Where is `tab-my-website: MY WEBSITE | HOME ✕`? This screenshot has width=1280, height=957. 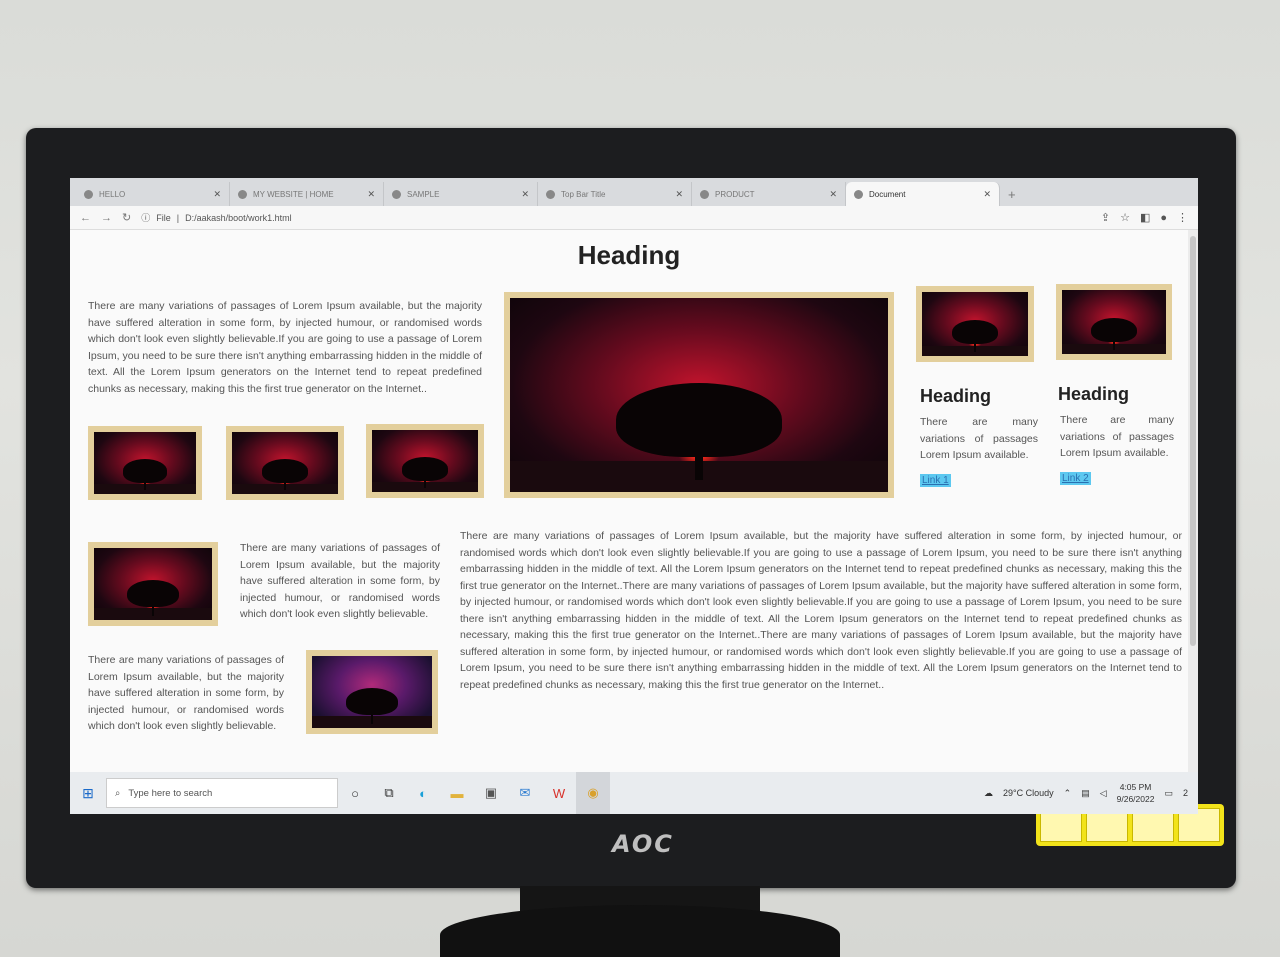 tab-my-website: MY WEBSITE | HOME ✕ is located at coordinates (307, 194).